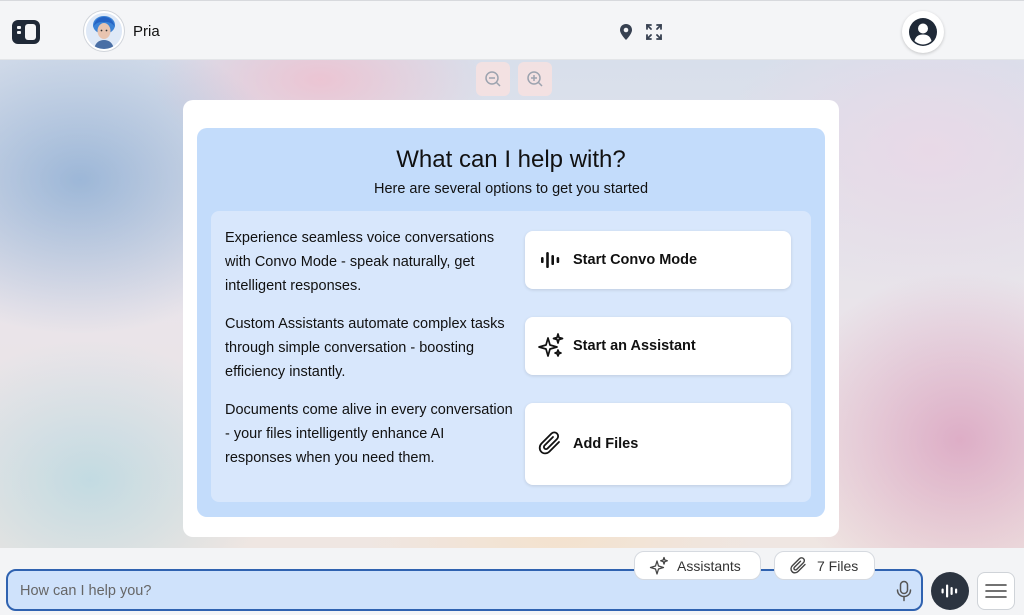 This screenshot has width=1024, height=615. I want to click on top-bar: Pria, so click(512, 30).